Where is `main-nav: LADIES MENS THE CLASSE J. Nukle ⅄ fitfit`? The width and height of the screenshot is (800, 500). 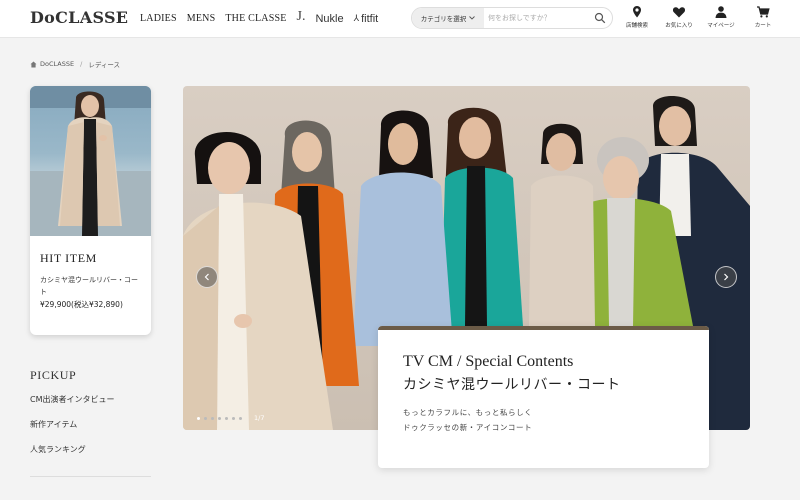
main-nav: LADIES MENS THE CLASSE J. Nukle ⅄ fitfit is located at coordinates (259, 17).